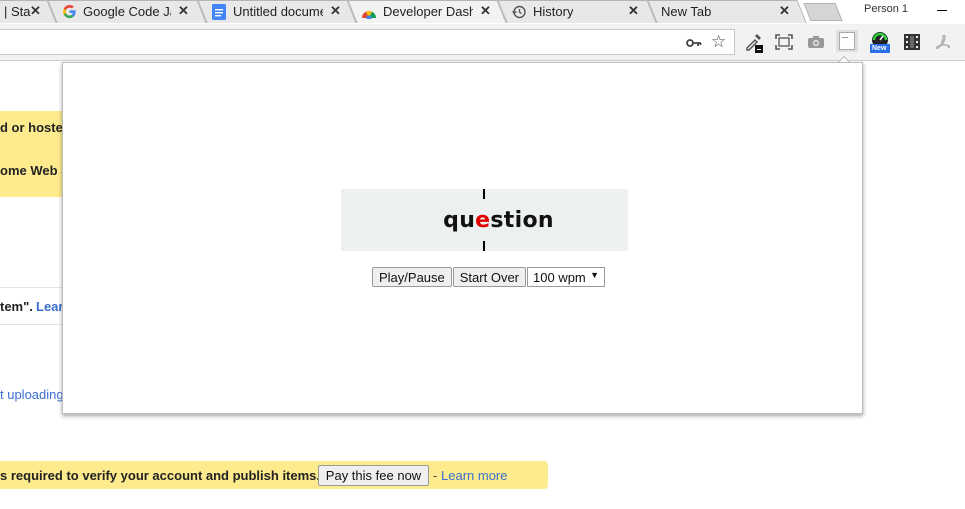 The width and height of the screenshot is (965, 509). Describe the element at coordinates (879, 48) in the screenshot. I see `new-badge: New` at that location.